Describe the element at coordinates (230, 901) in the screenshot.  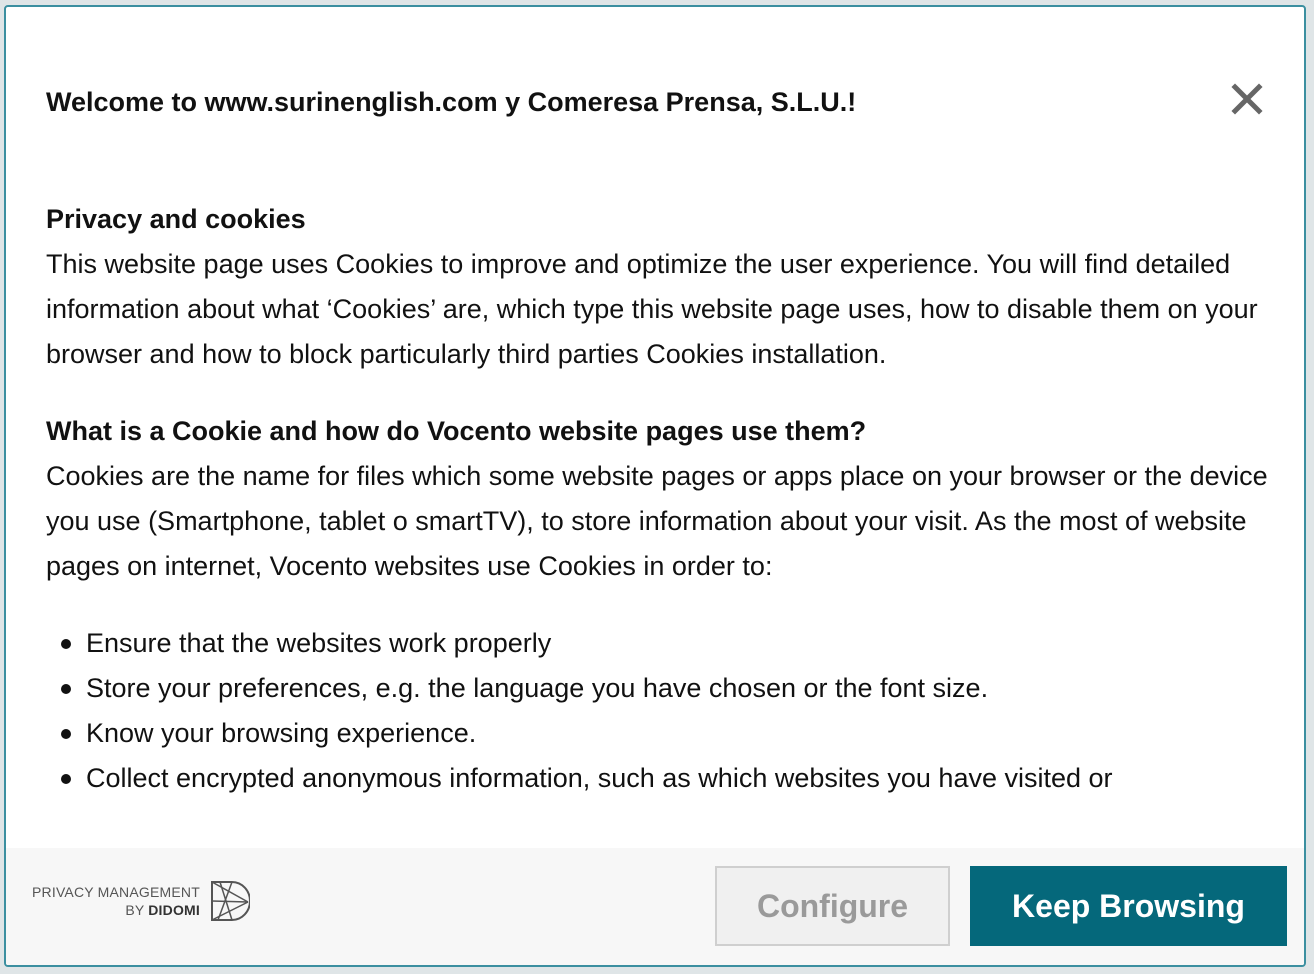
I see `didomi-logo-icon` at that location.